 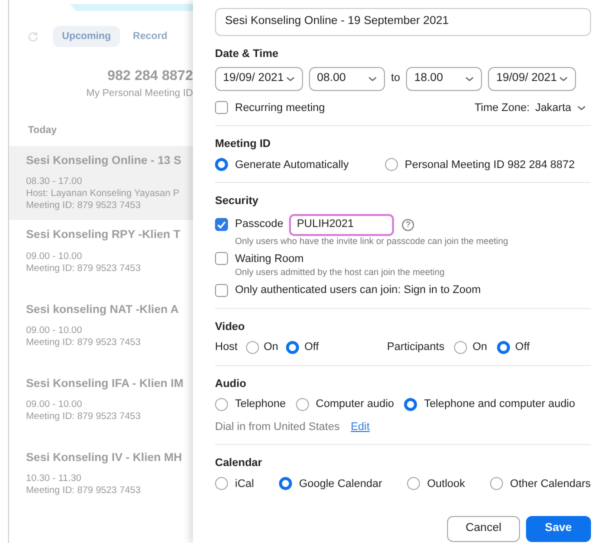 I want to click on hint-text: Only users admitted by the host can join the meeting, so click(x=340, y=272).